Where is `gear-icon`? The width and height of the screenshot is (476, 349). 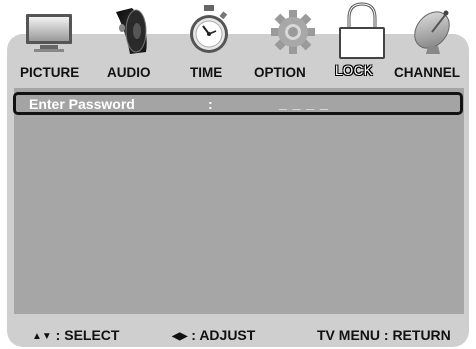
gear-icon is located at coordinates (293, 30).